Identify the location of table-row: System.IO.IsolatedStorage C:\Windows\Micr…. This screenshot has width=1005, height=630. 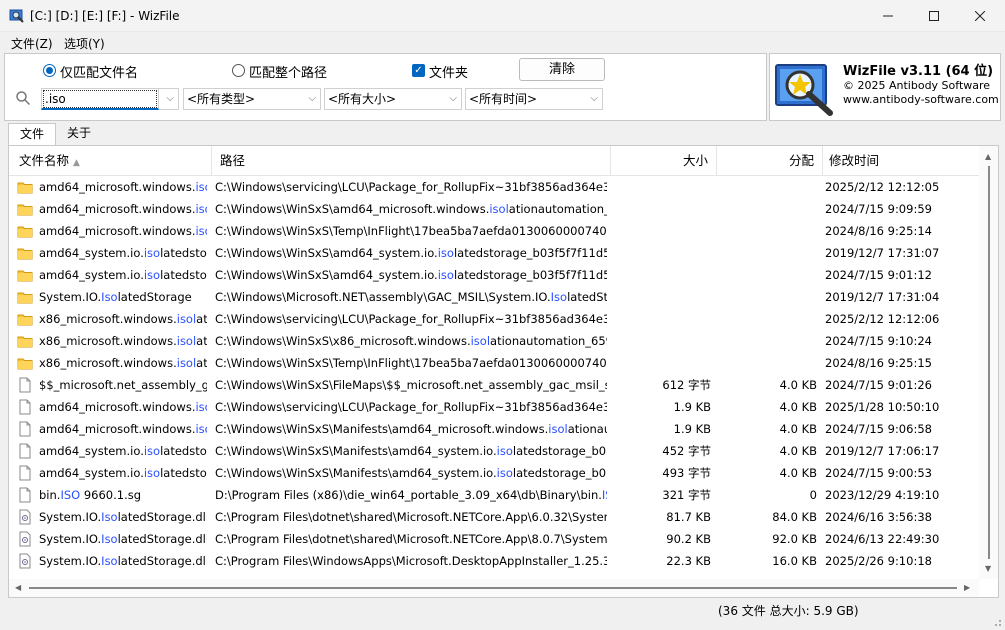
(494, 297).